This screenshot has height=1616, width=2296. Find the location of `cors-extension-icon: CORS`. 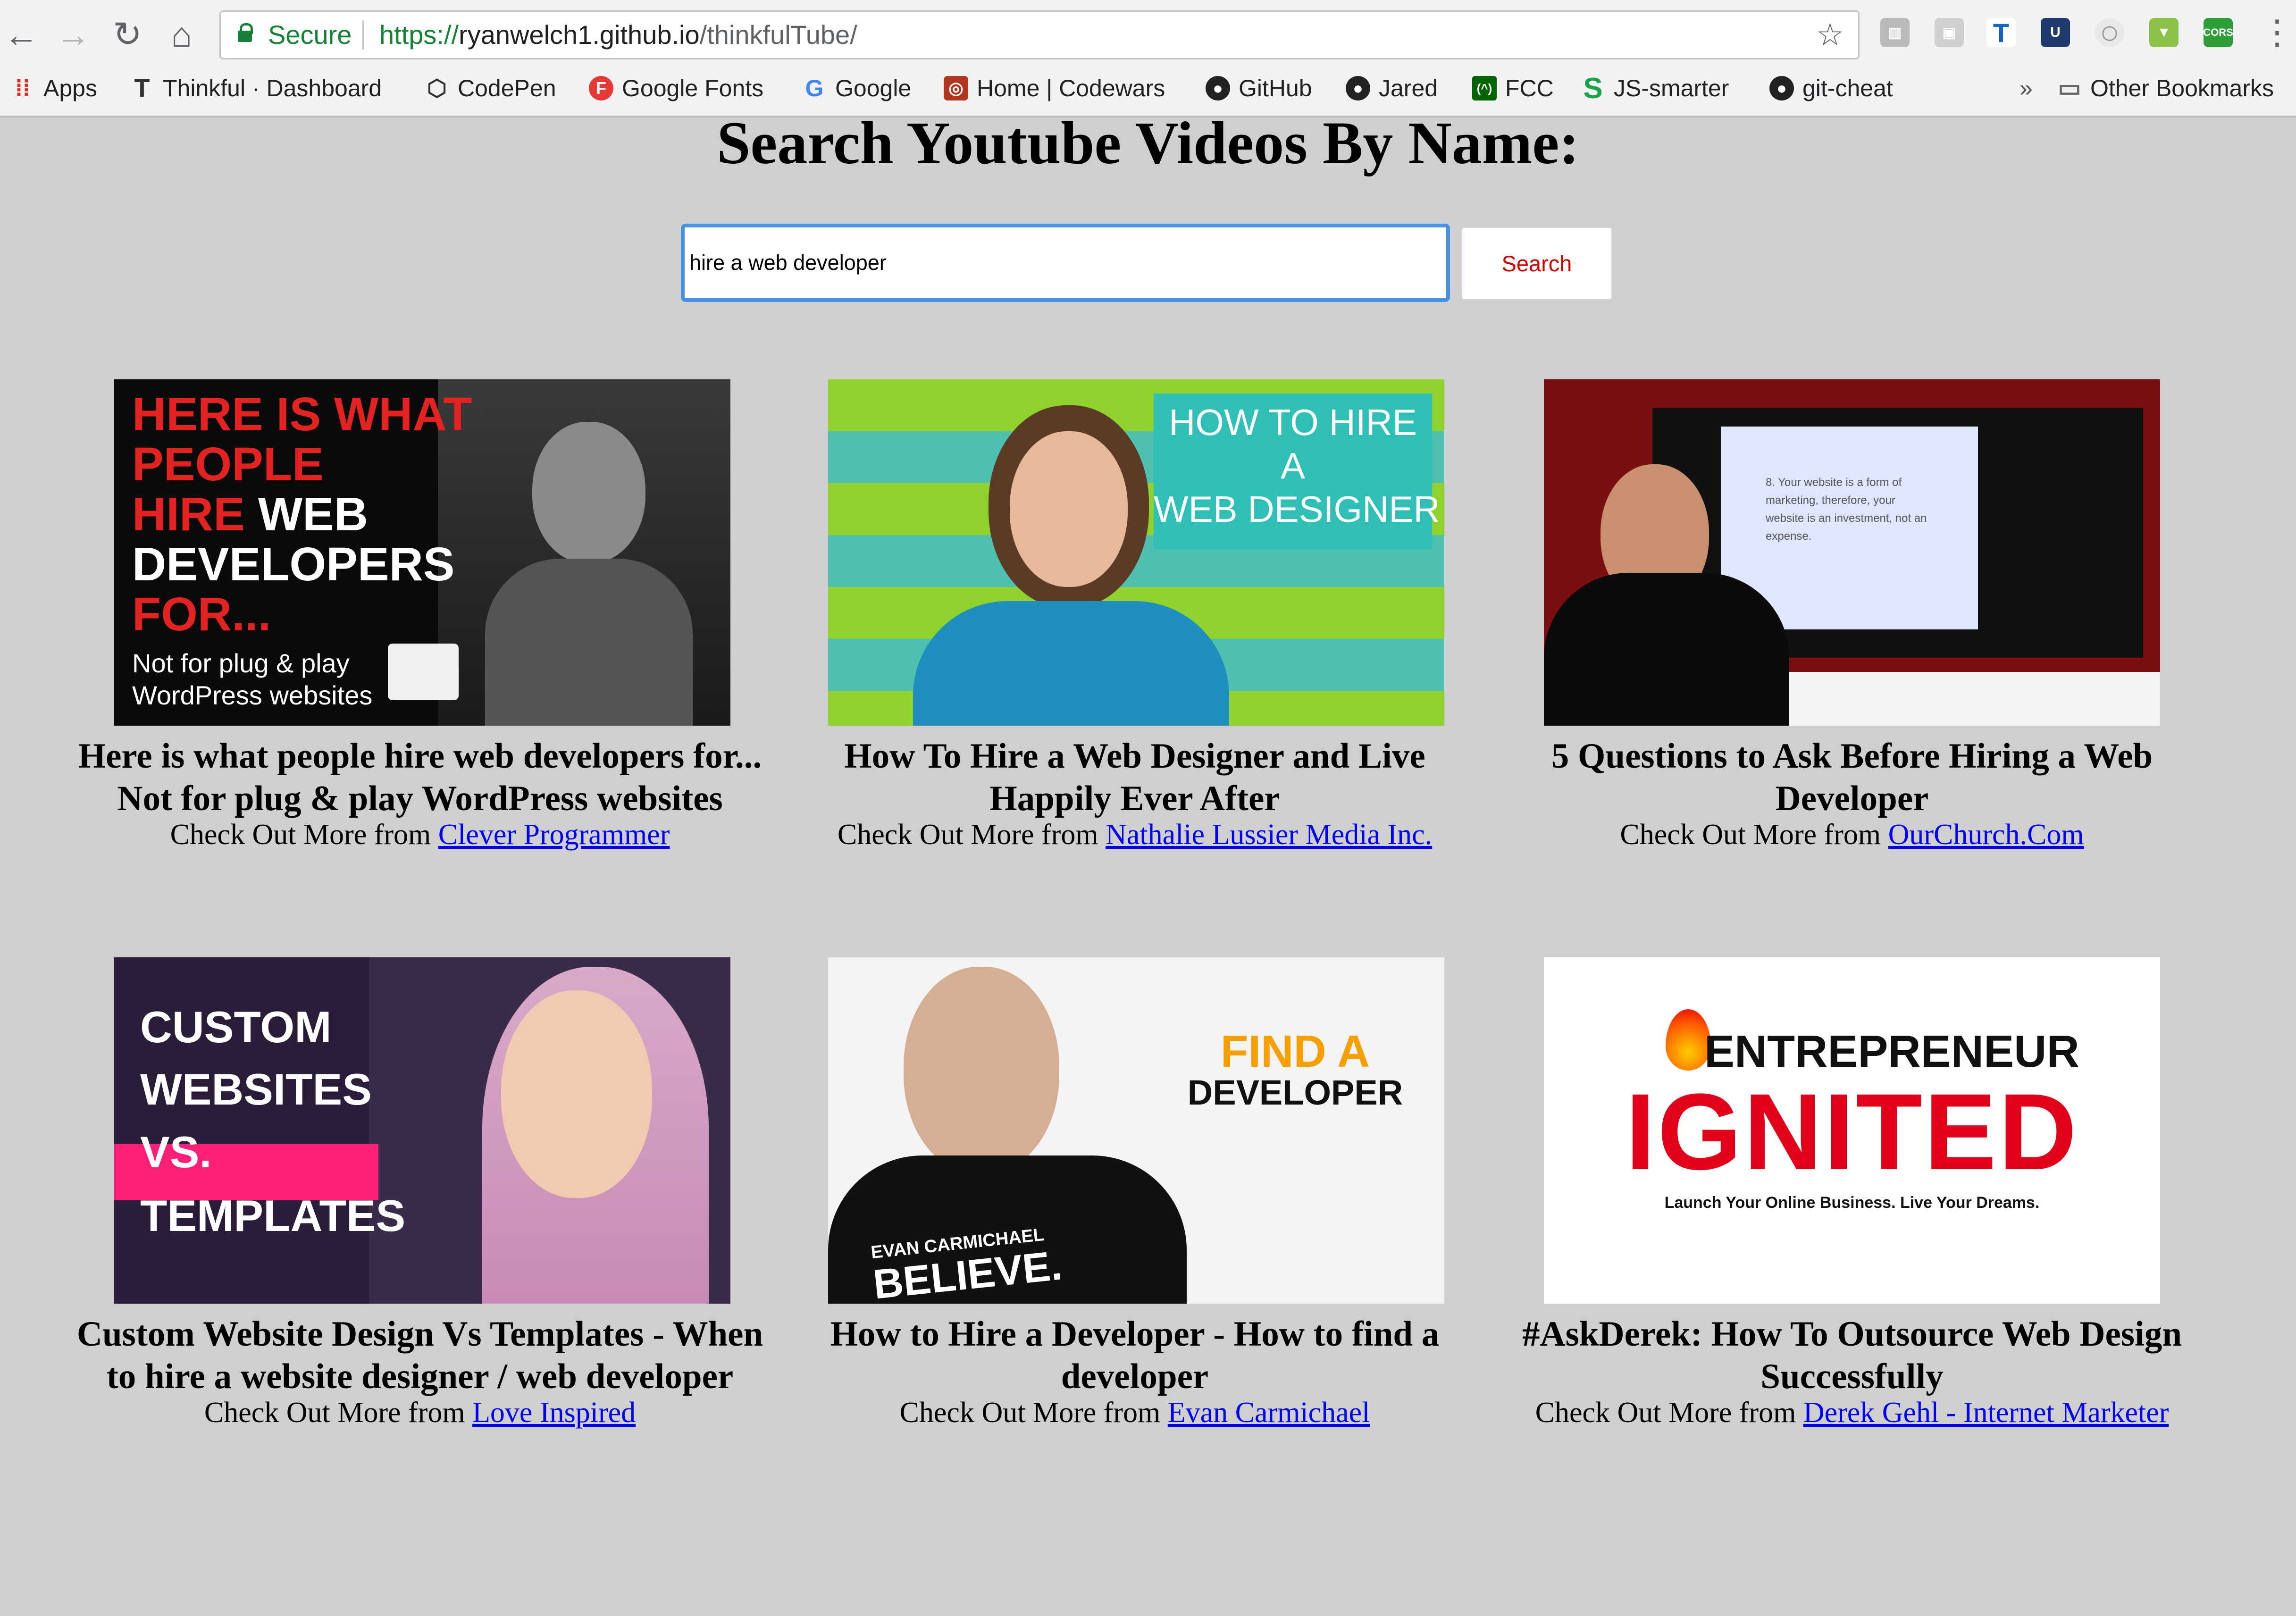

cors-extension-icon: CORS is located at coordinates (2218, 32).